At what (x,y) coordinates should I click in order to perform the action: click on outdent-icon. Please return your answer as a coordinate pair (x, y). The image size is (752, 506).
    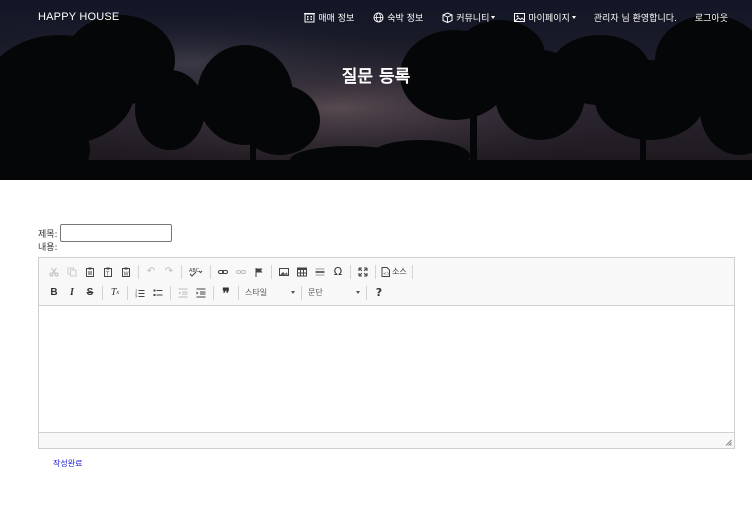
    Looking at the image, I should click on (183, 293).